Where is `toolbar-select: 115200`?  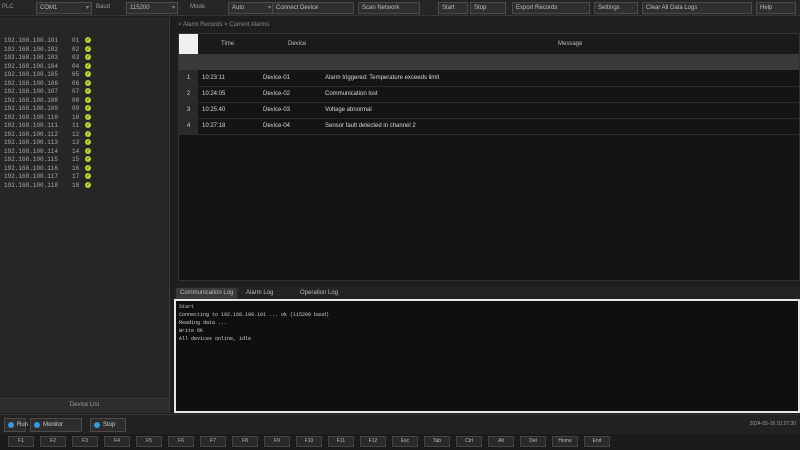
toolbar-select: 115200 is located at coordinates (152, 8).